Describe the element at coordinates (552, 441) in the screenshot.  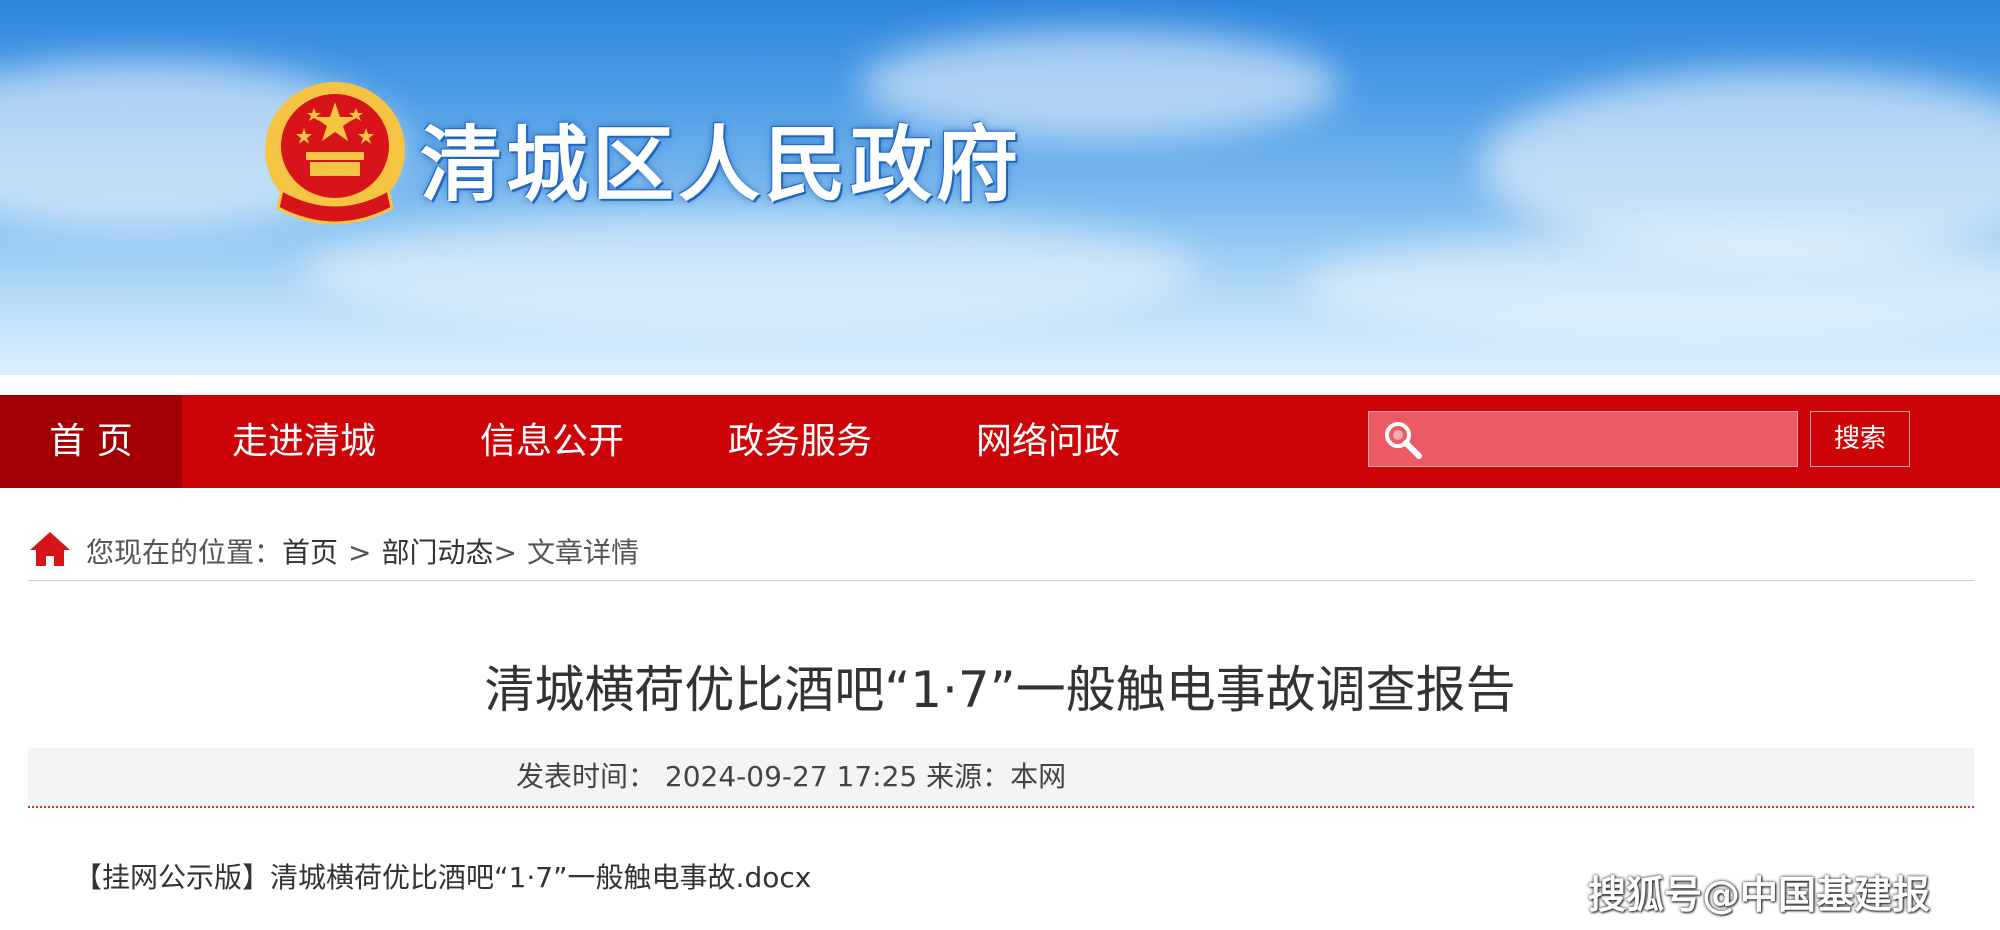
I see `nav-item-information-disclosure: 信息公开` at that location.